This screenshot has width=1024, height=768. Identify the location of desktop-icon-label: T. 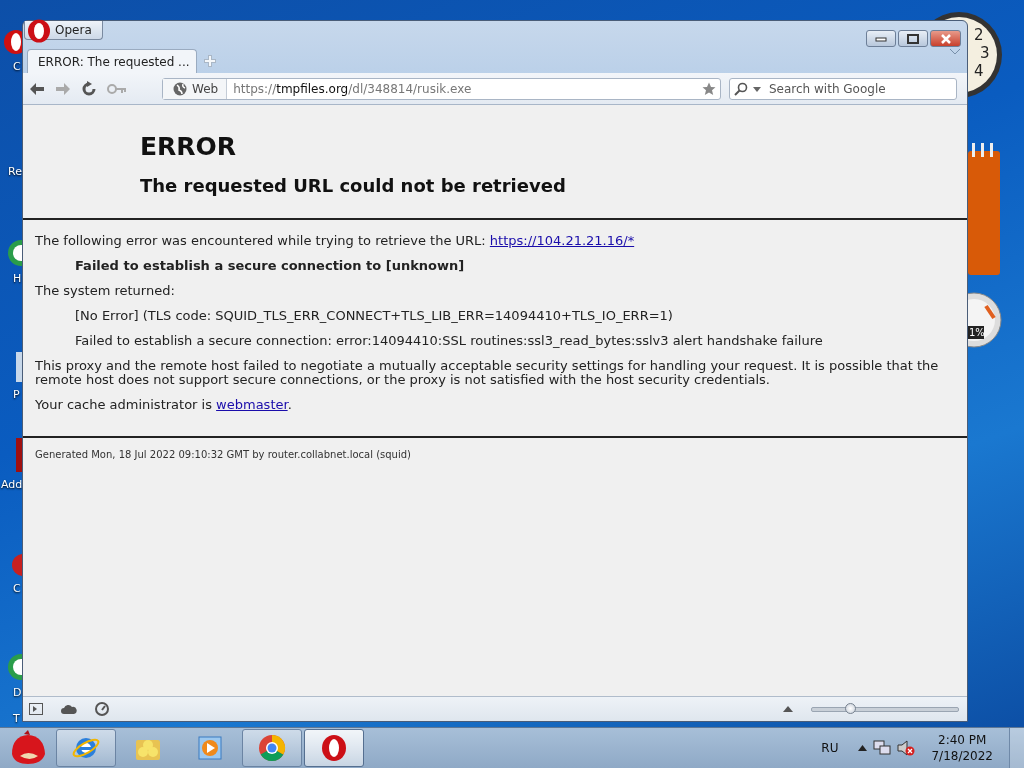
(16, 718).